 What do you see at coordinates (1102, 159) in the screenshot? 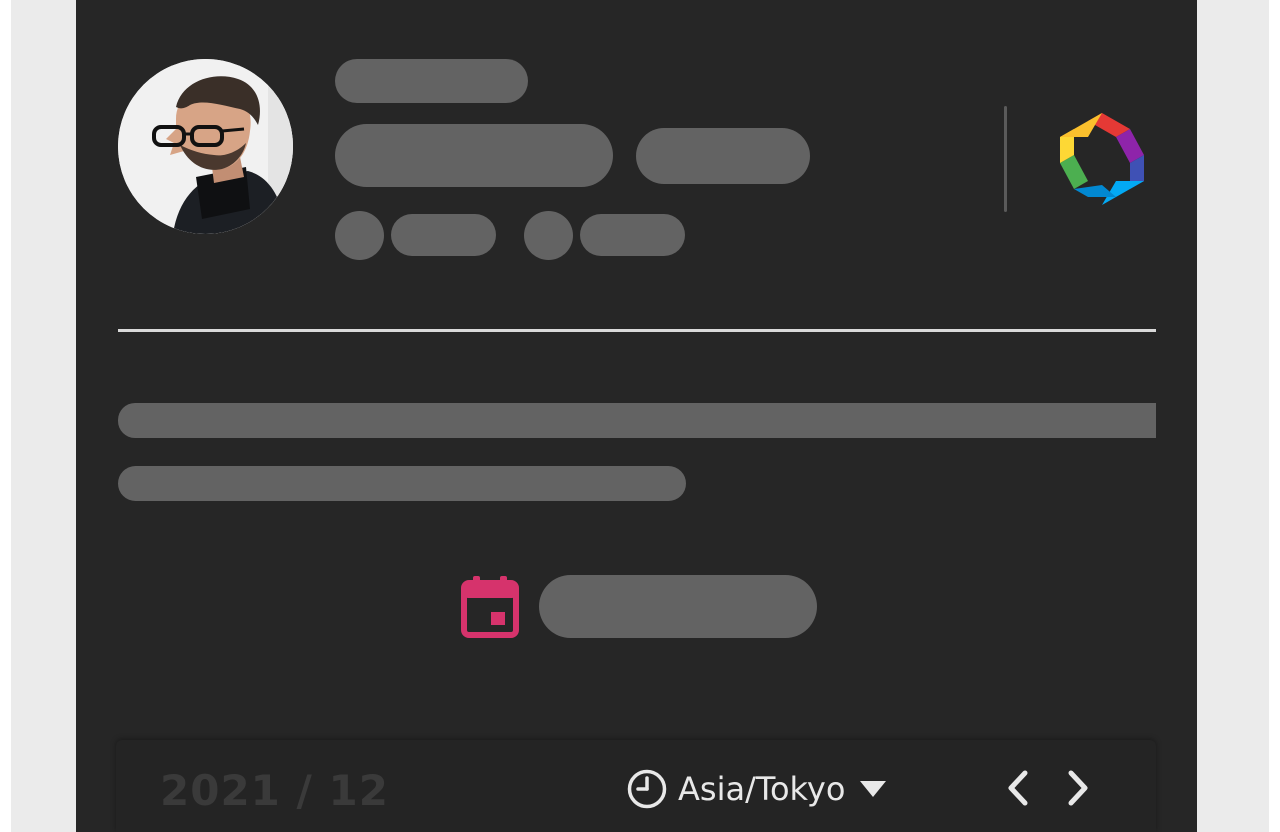
I see `hexagon-logo-icon` at bounding box center [1102, 159].